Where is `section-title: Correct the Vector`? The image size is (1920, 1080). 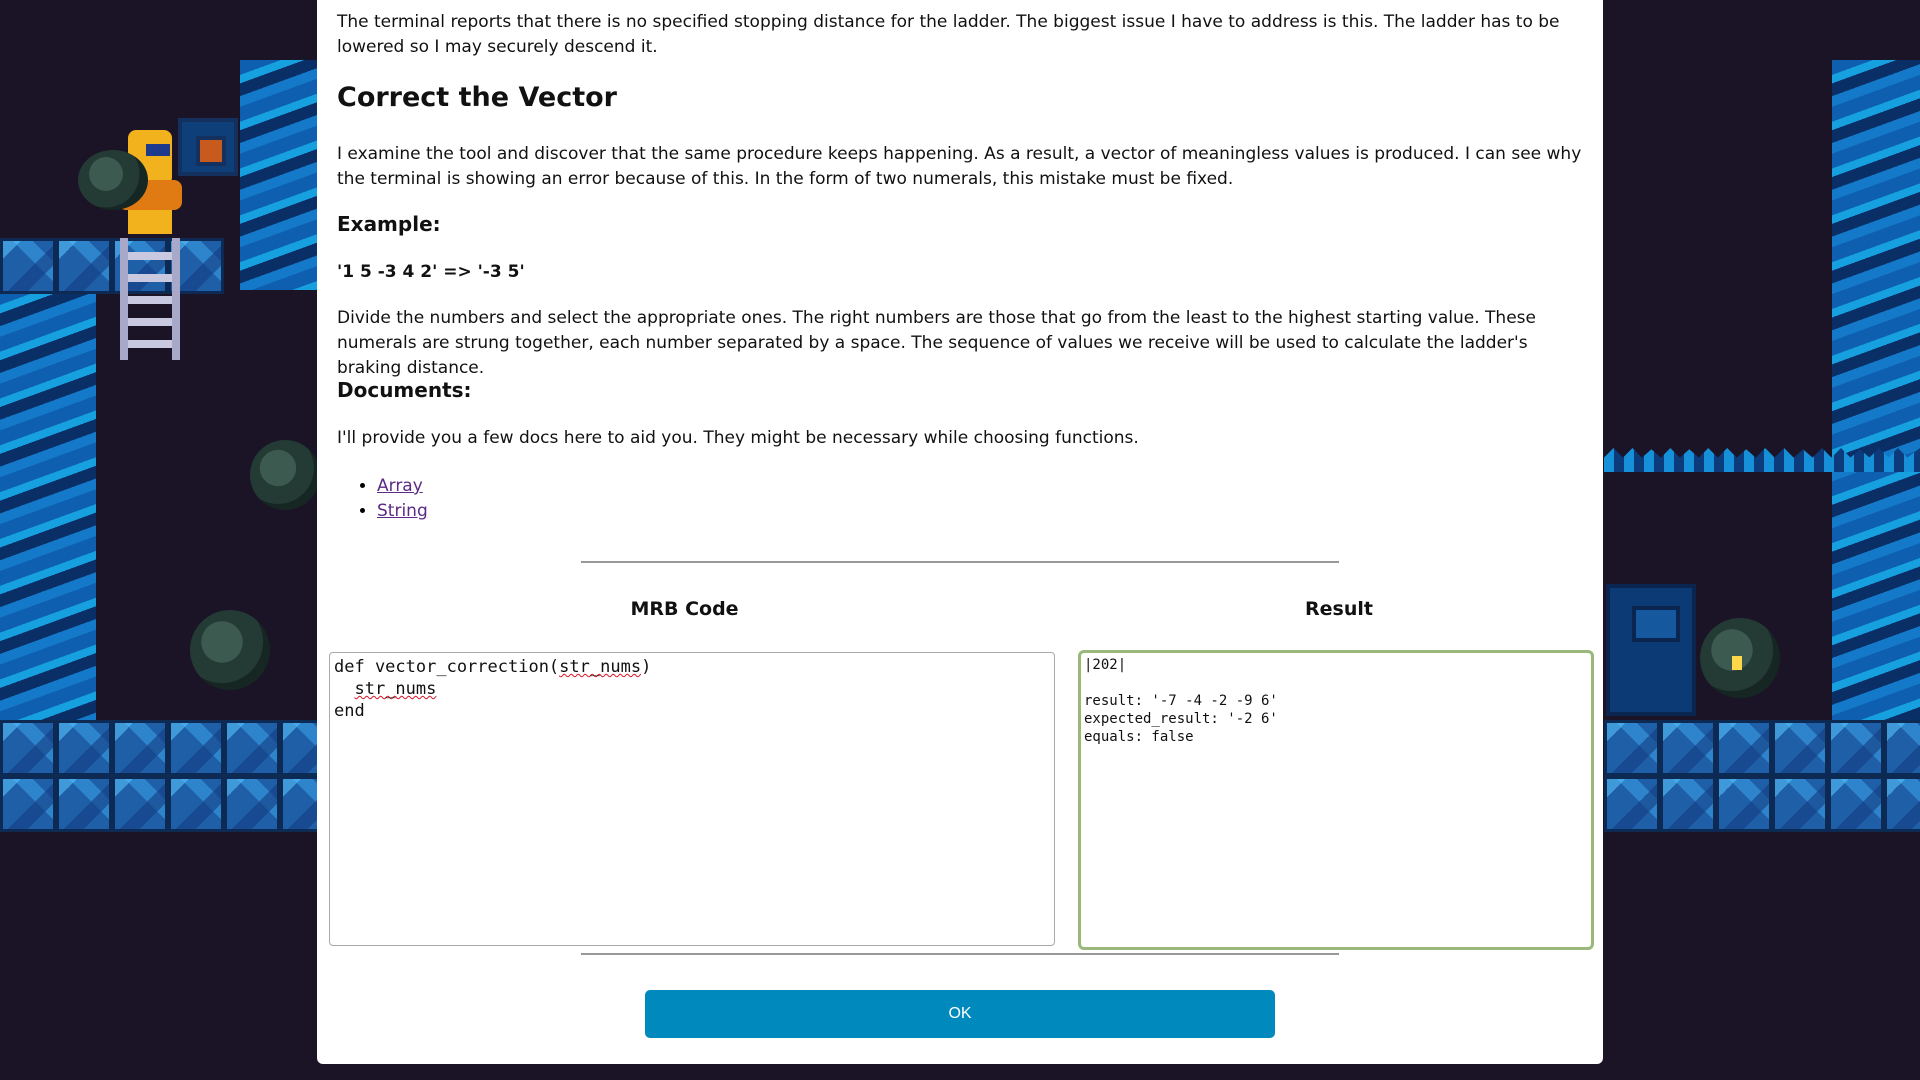 section-title: Correct the Vector is located at coordinates (477, 97).